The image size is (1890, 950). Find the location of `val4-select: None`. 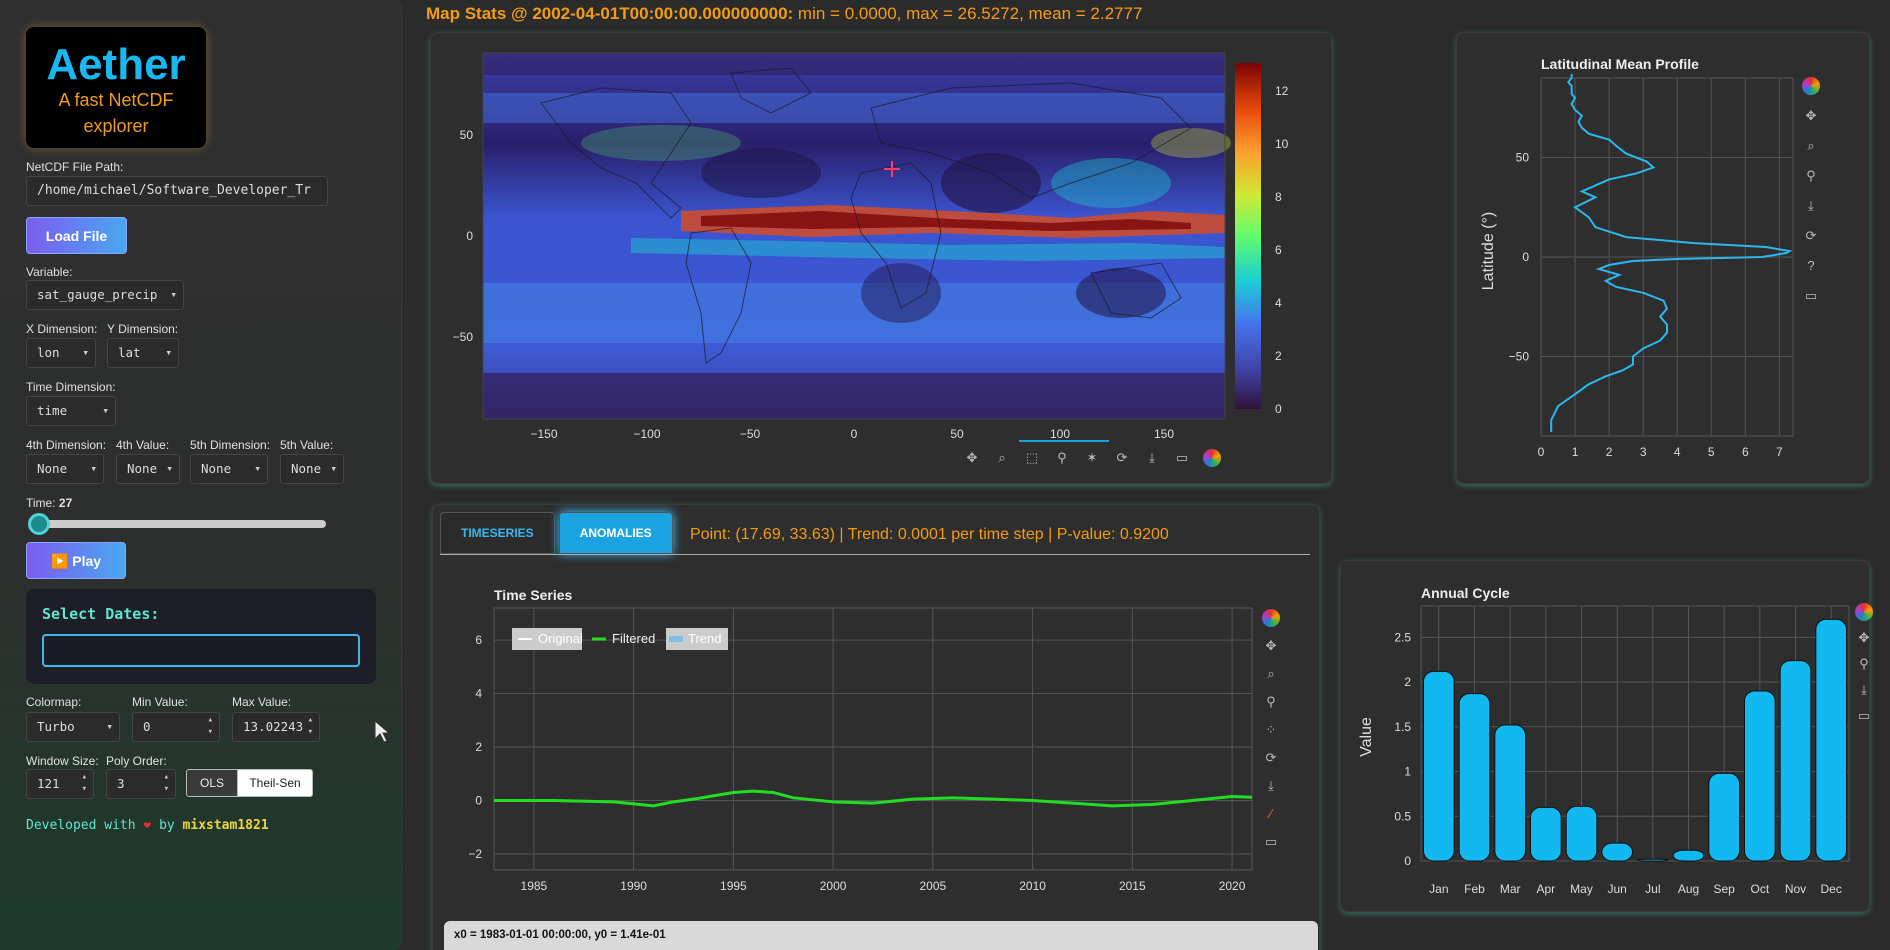

val4-select: None is located at coordinates (148, 469).